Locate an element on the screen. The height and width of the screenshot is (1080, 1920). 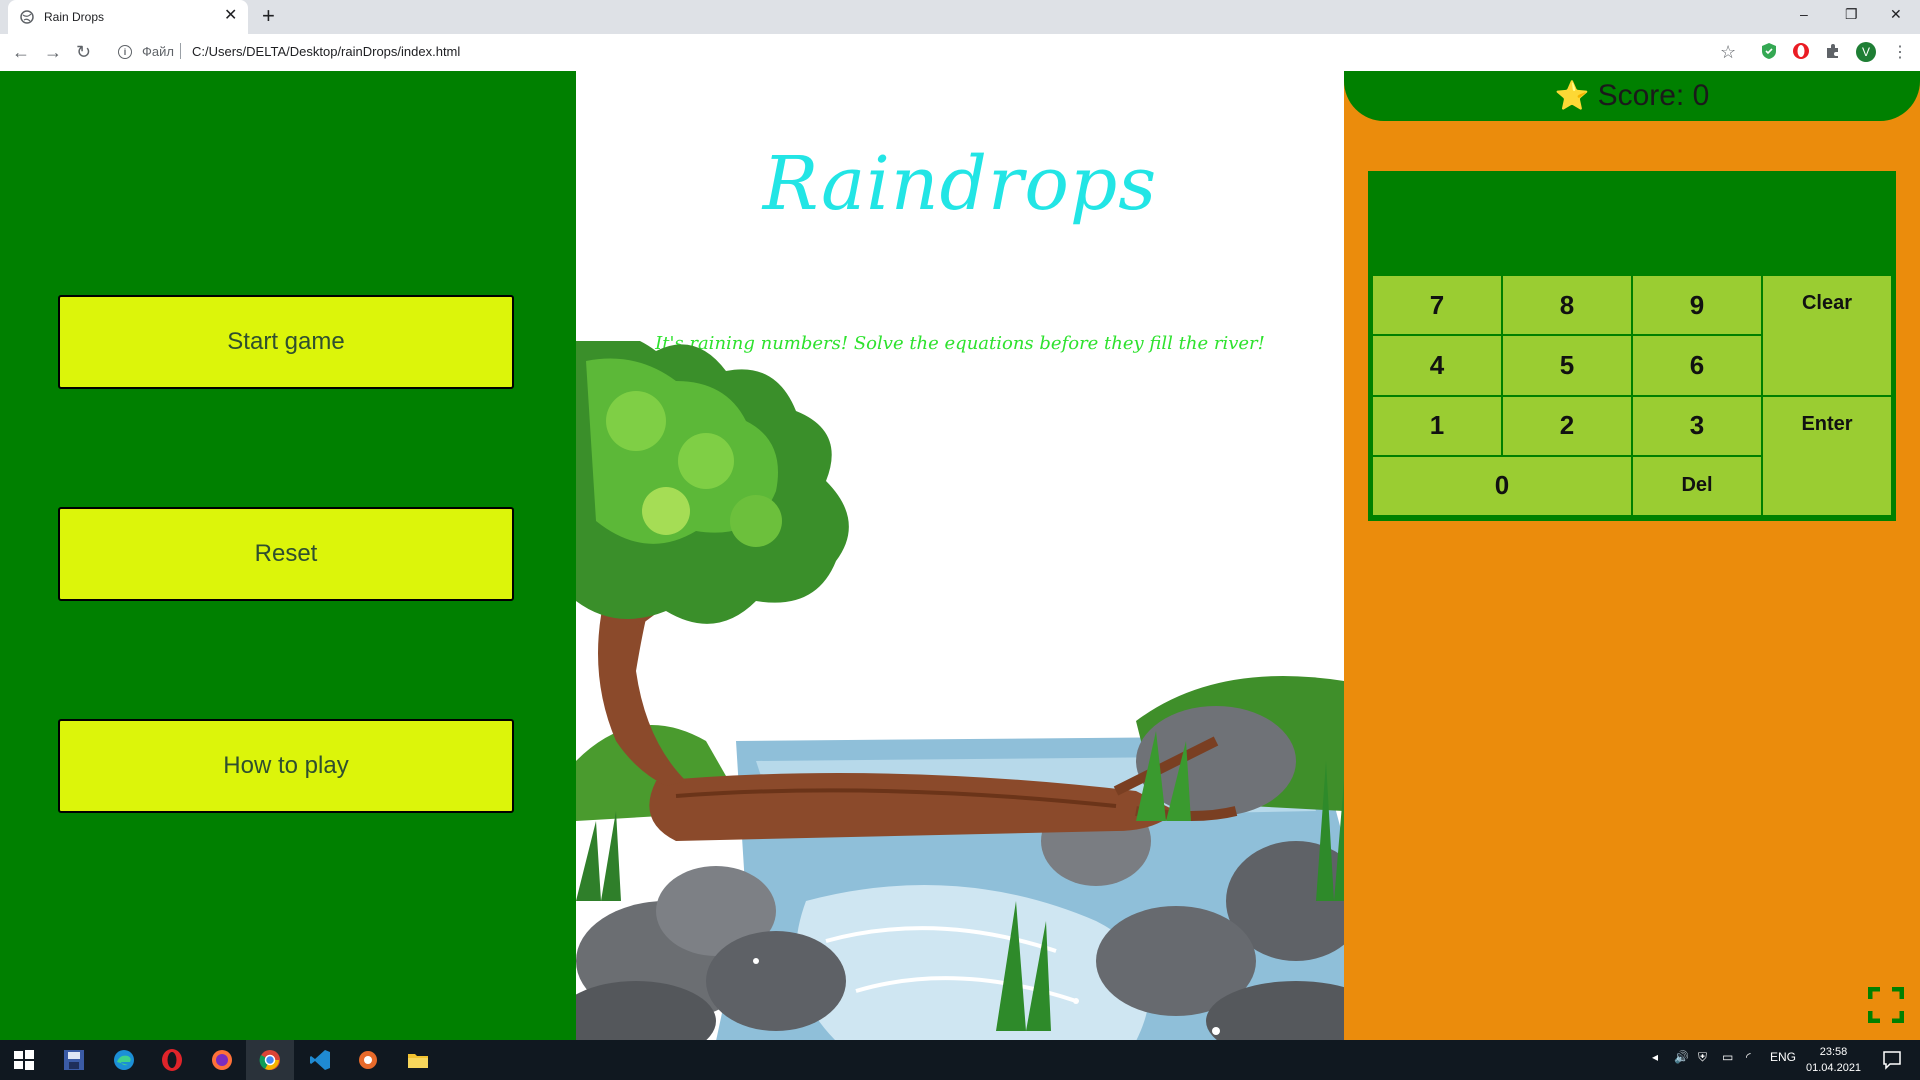
chrome-browser-icon is located at coordinates (270, 1060).